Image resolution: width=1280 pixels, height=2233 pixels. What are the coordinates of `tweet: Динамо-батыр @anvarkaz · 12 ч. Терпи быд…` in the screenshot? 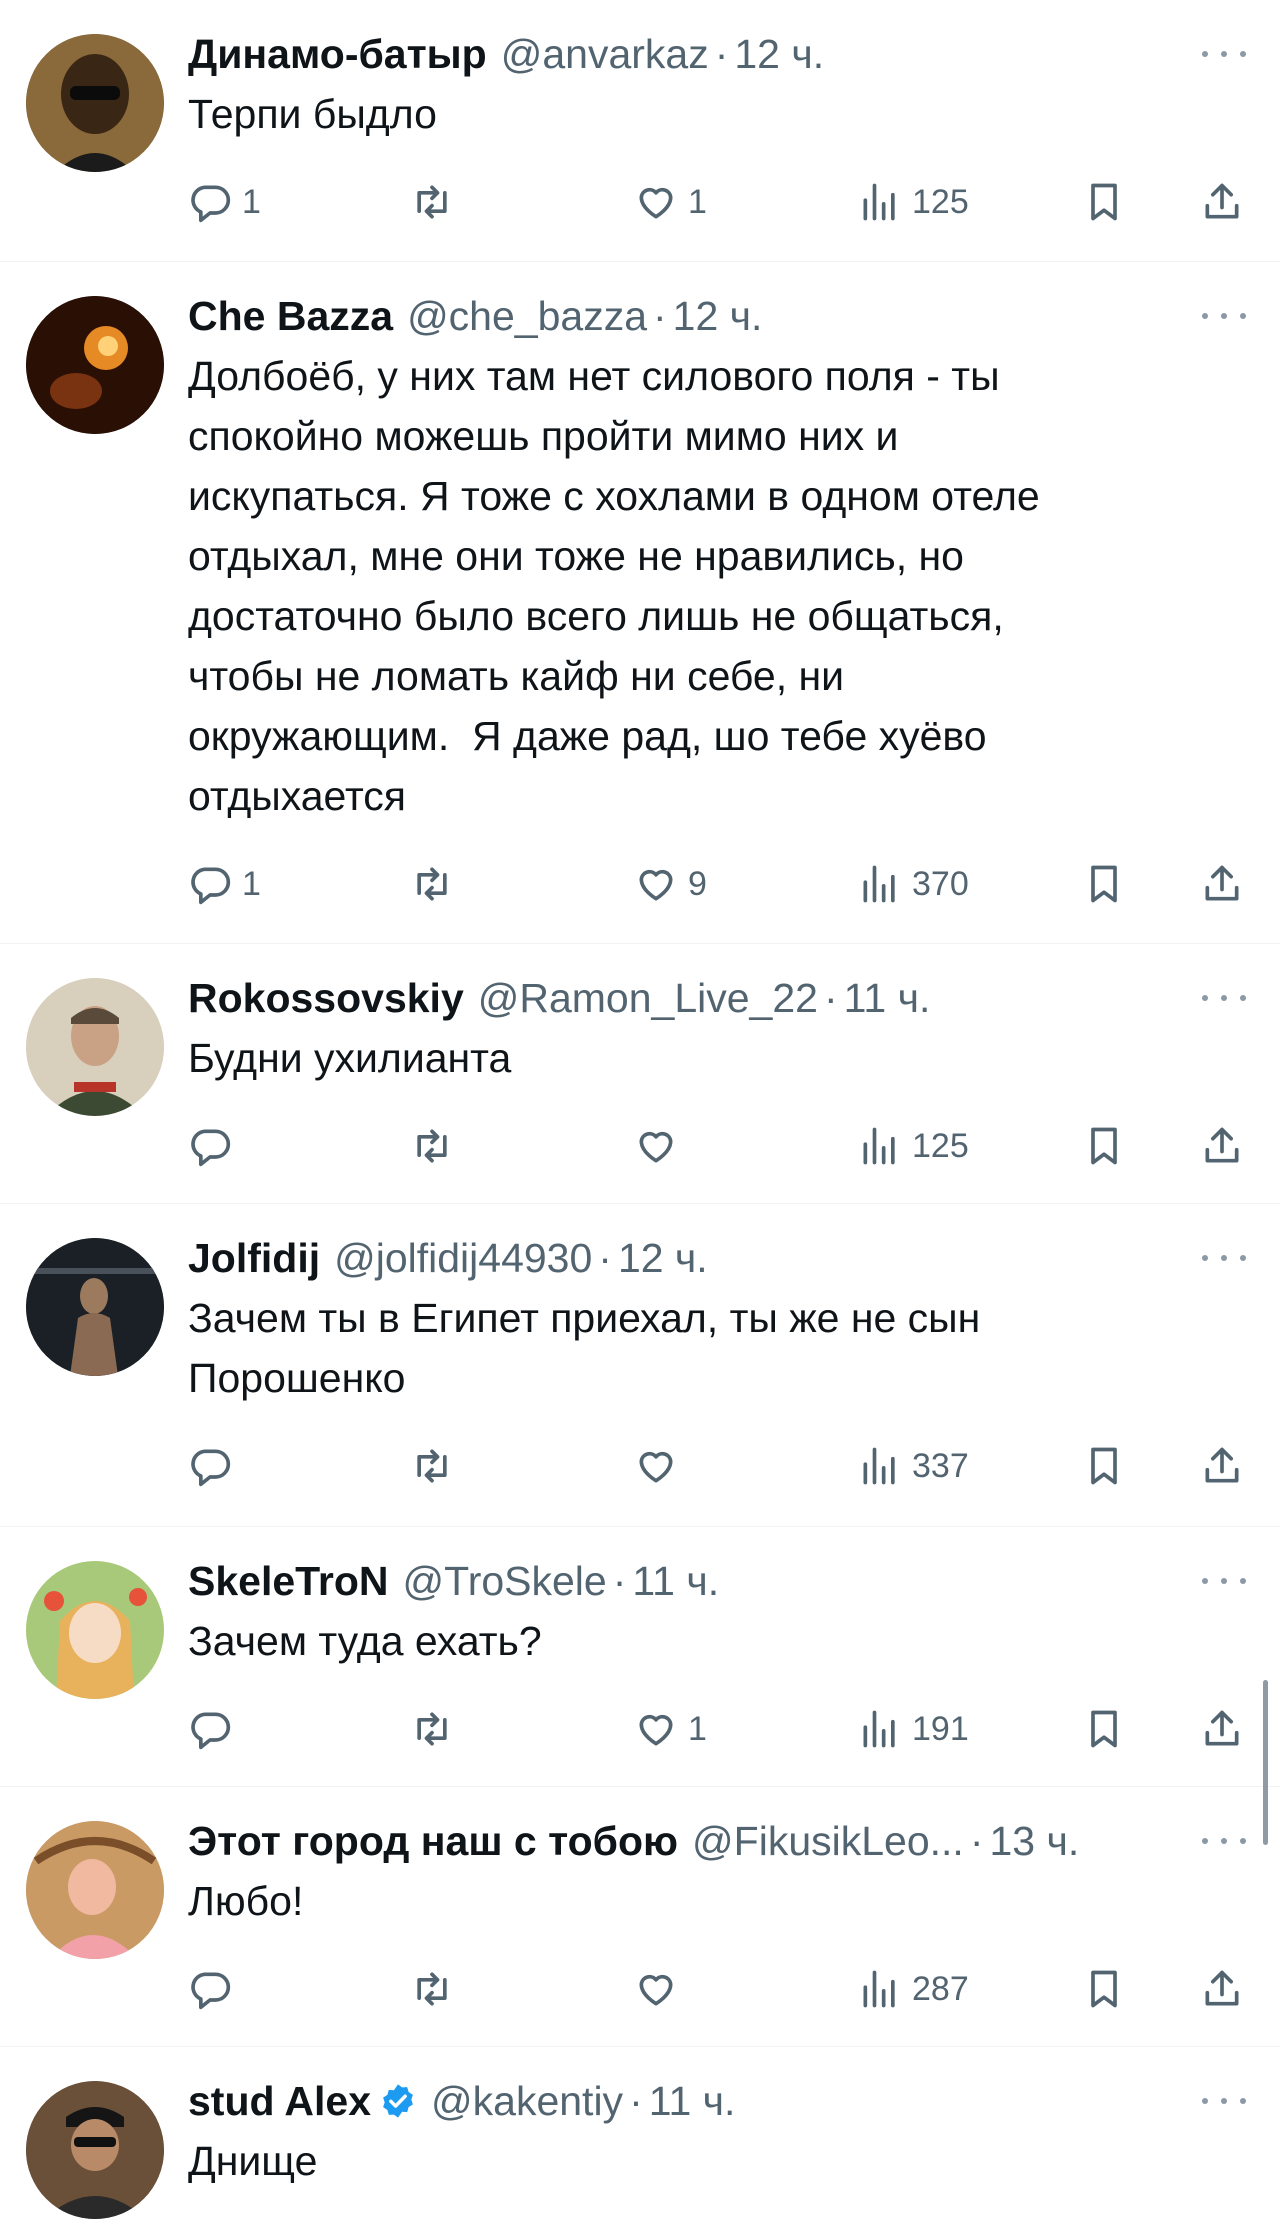 It's located at (640, 131).